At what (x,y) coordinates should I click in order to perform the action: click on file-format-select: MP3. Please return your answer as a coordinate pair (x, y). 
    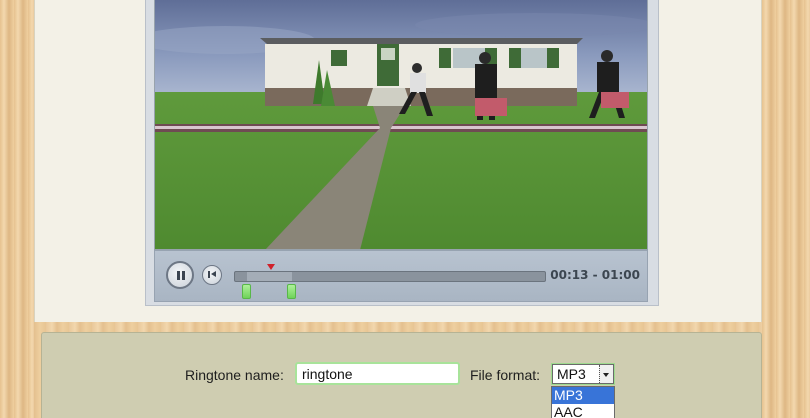
    Looking at the image, I should click on (583, 374).